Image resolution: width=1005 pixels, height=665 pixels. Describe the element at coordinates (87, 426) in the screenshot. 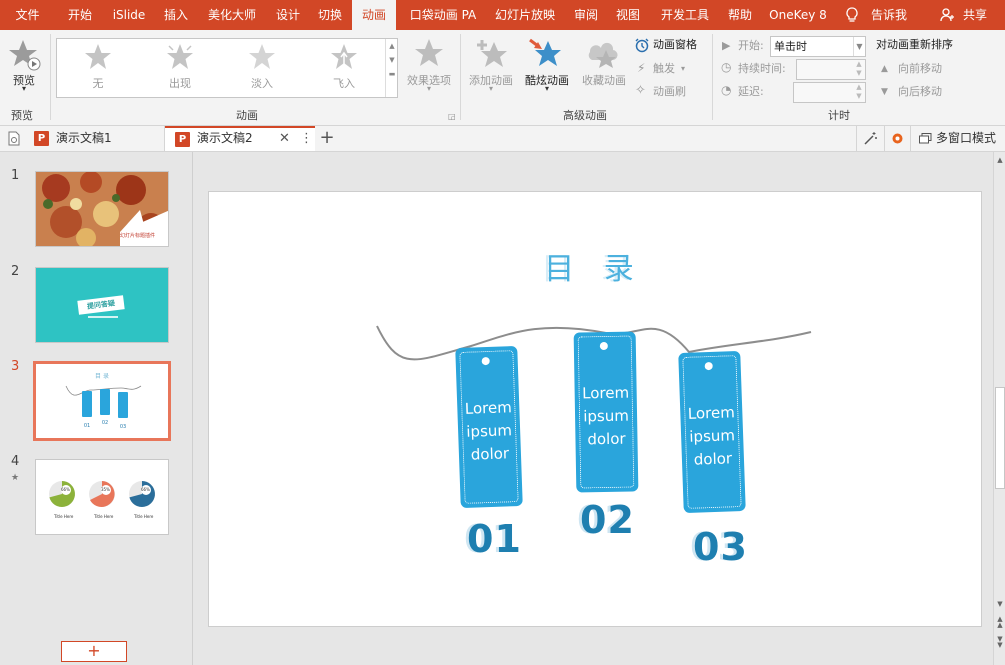

I see `svg-text: 01` at that location.